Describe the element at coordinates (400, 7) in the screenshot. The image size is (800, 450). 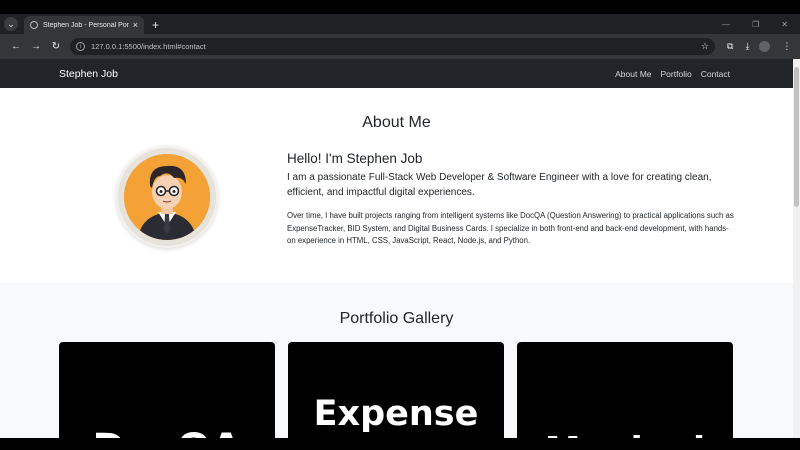
I see `screen-top-edge` at that location.